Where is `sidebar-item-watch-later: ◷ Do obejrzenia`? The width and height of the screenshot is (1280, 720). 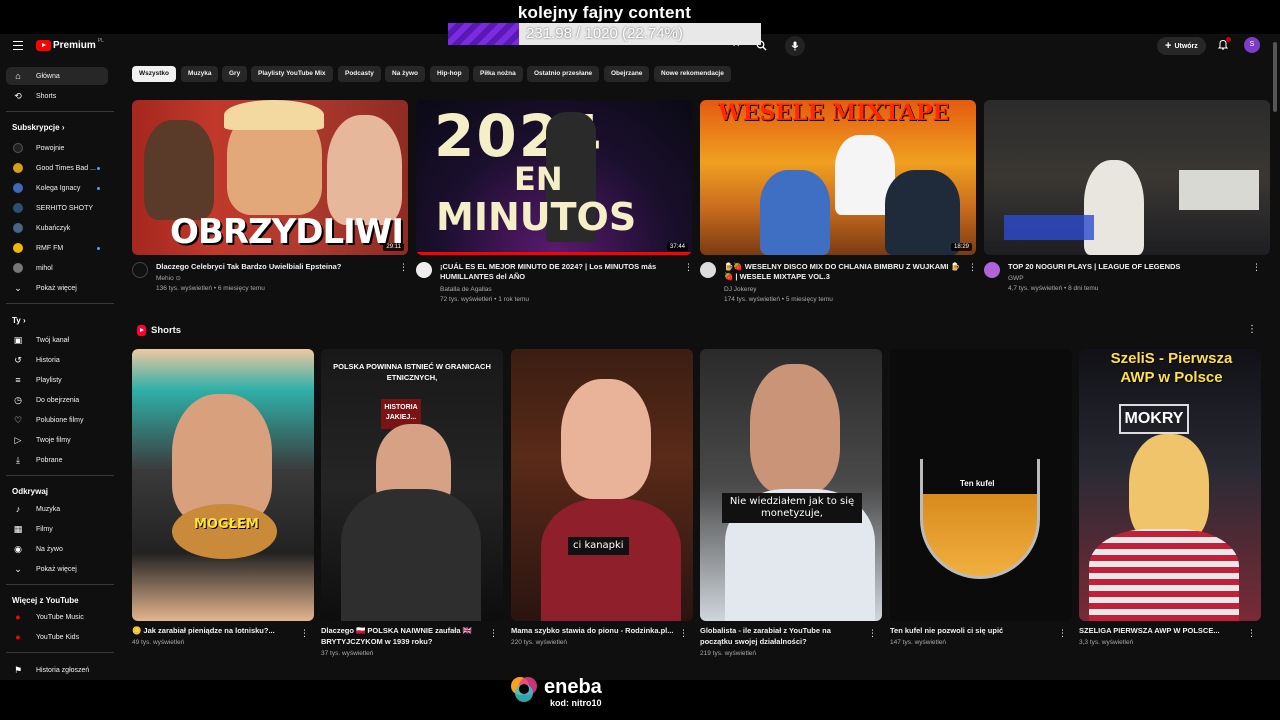 sidebar-item-watch-later: ◷ Do obejrzenia is located at coordinates (57, 400).